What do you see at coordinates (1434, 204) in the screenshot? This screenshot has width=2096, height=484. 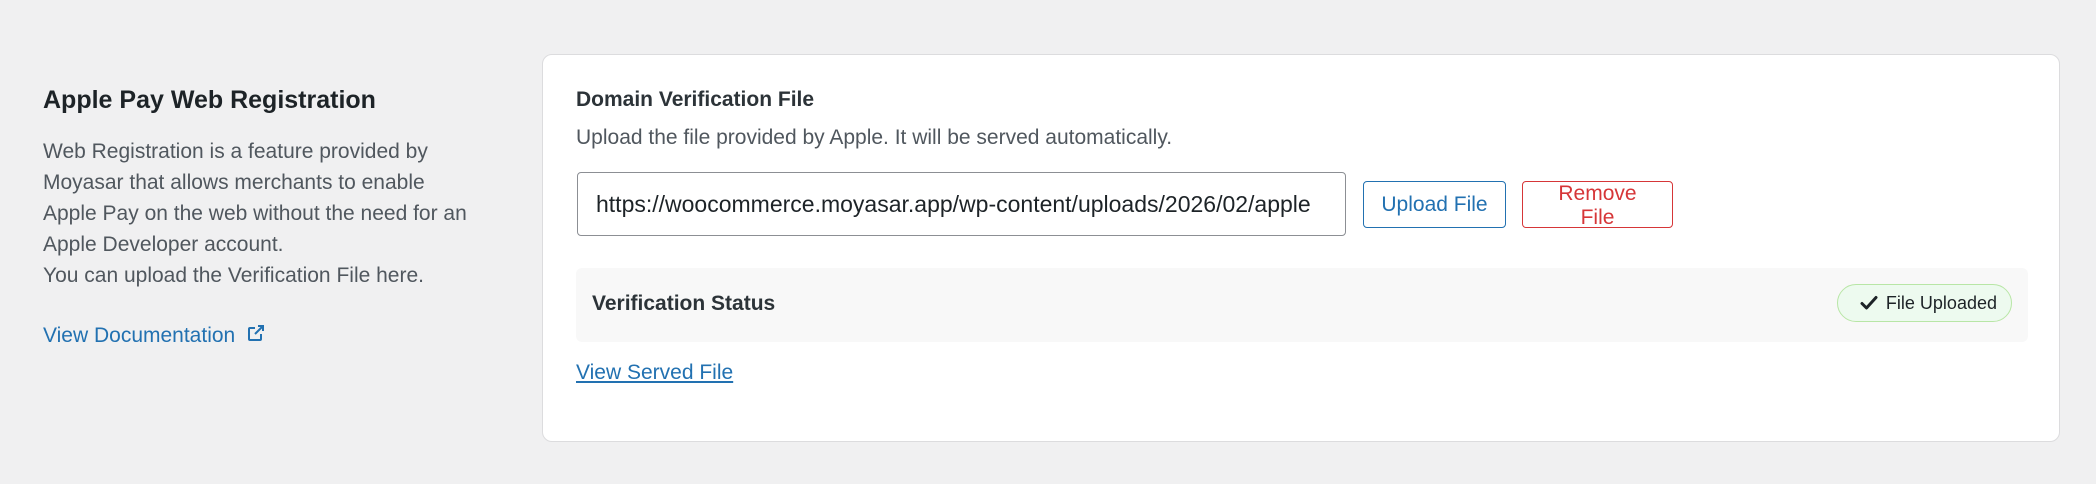 I see `upload-file-button: Upload File` at bounding box center [1434, 204].